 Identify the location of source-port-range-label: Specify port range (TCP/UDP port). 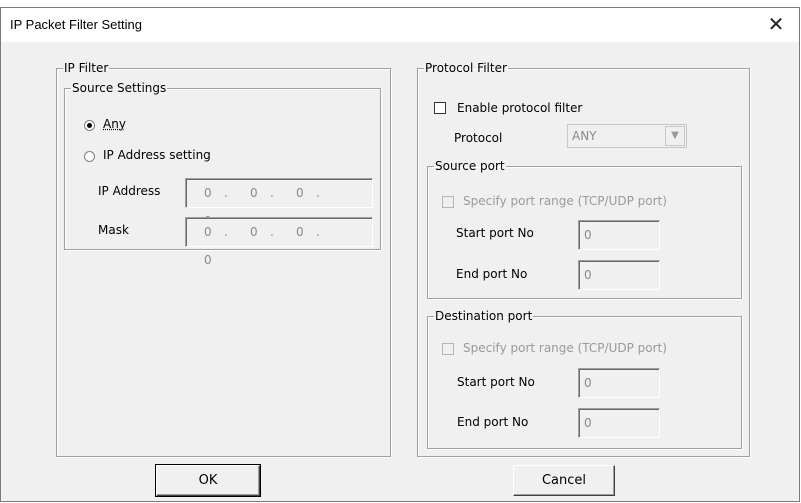
(565, 201).